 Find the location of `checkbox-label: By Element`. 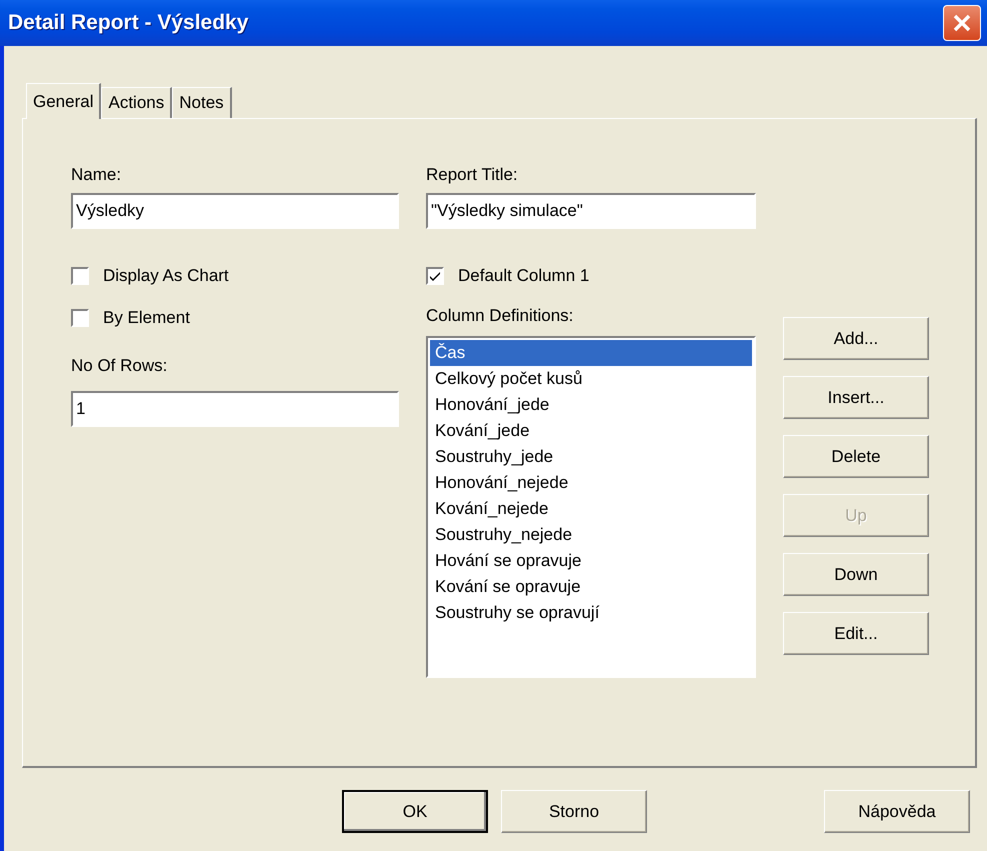

checkbox-label: By Element is located at coordinates (146, 318).